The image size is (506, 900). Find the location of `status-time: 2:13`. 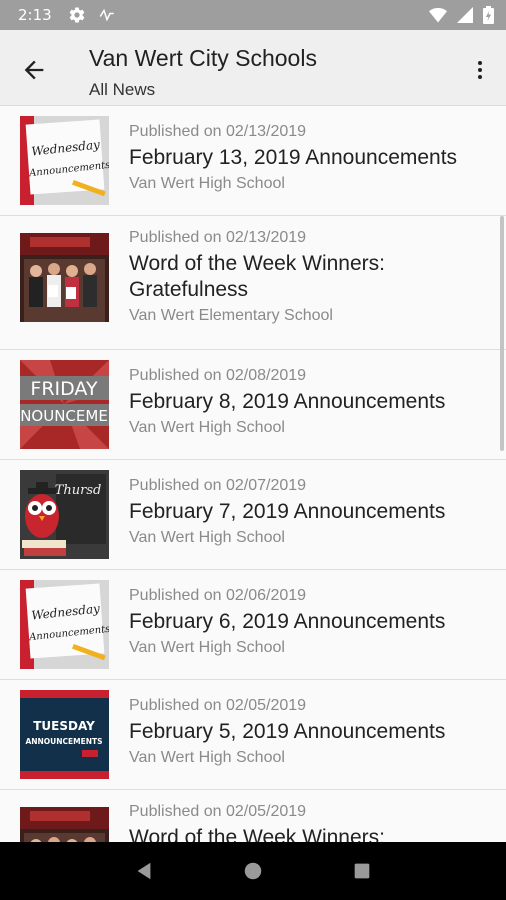

status-time: 2:13 is located at coordinates (35, 15).